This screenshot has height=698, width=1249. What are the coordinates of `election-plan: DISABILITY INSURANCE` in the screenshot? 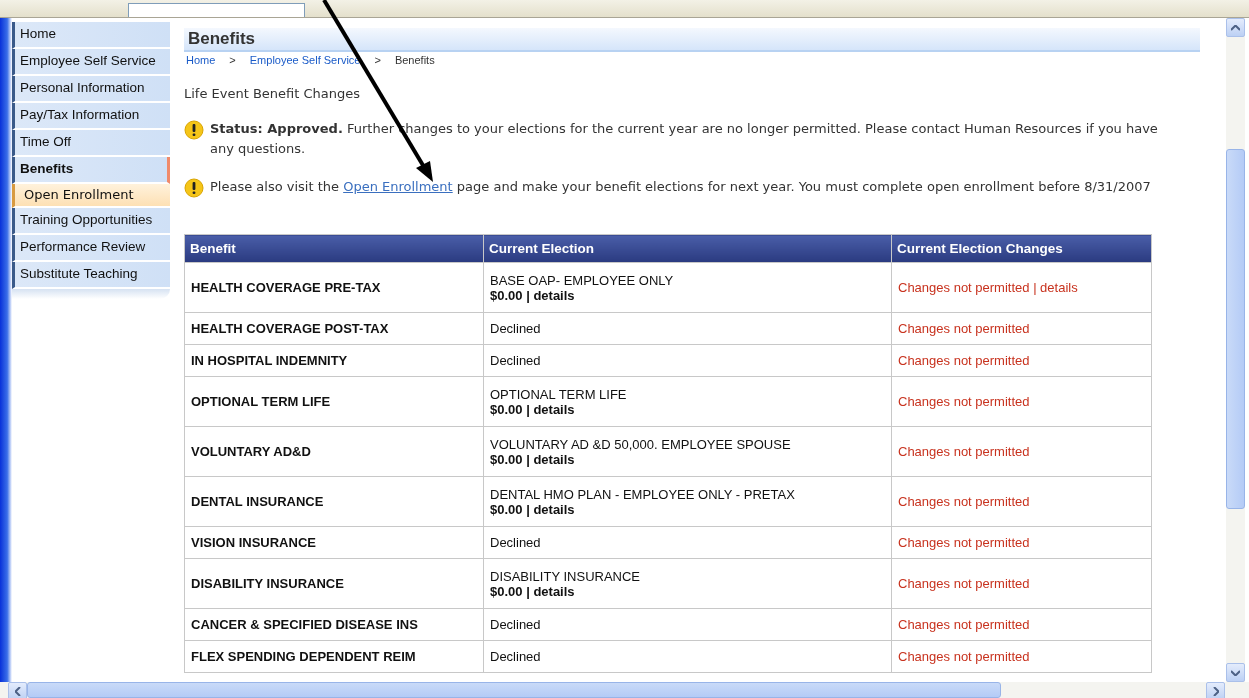 It's located at (566, 576).